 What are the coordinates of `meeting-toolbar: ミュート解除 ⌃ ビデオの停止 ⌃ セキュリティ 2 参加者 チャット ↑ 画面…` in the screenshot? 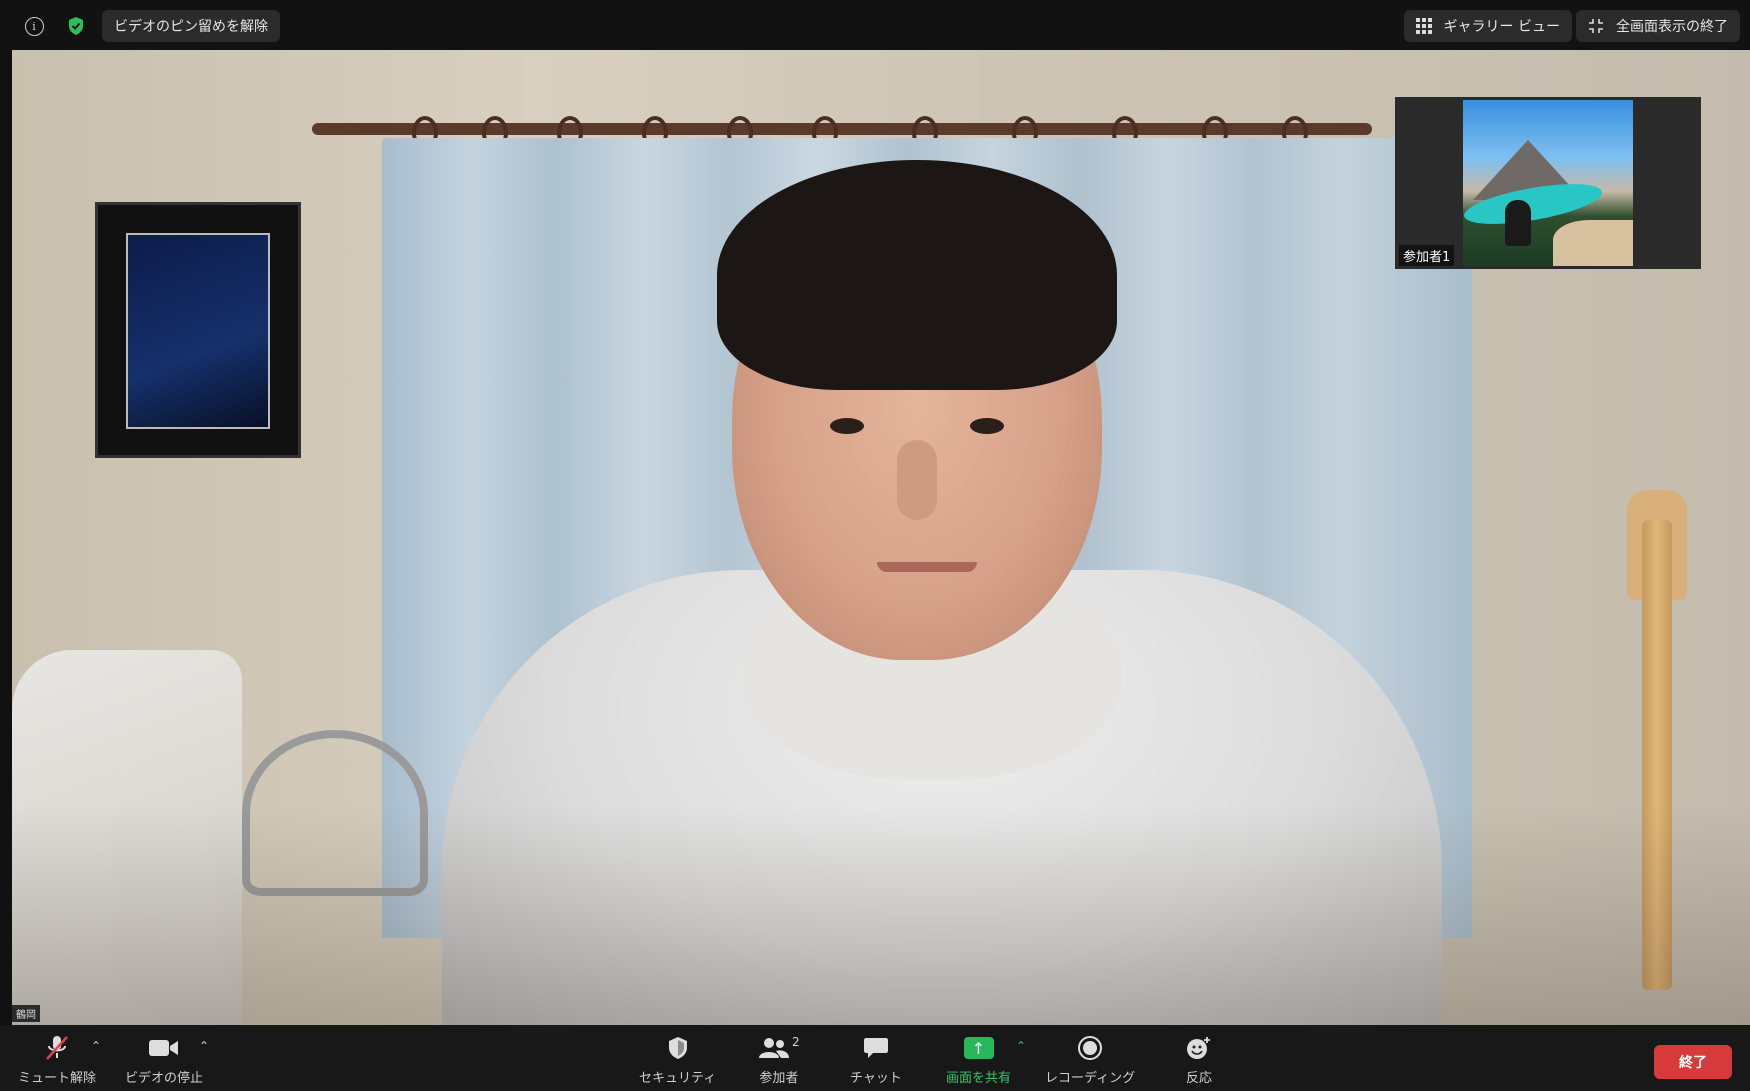 It's located at (875, 1058).